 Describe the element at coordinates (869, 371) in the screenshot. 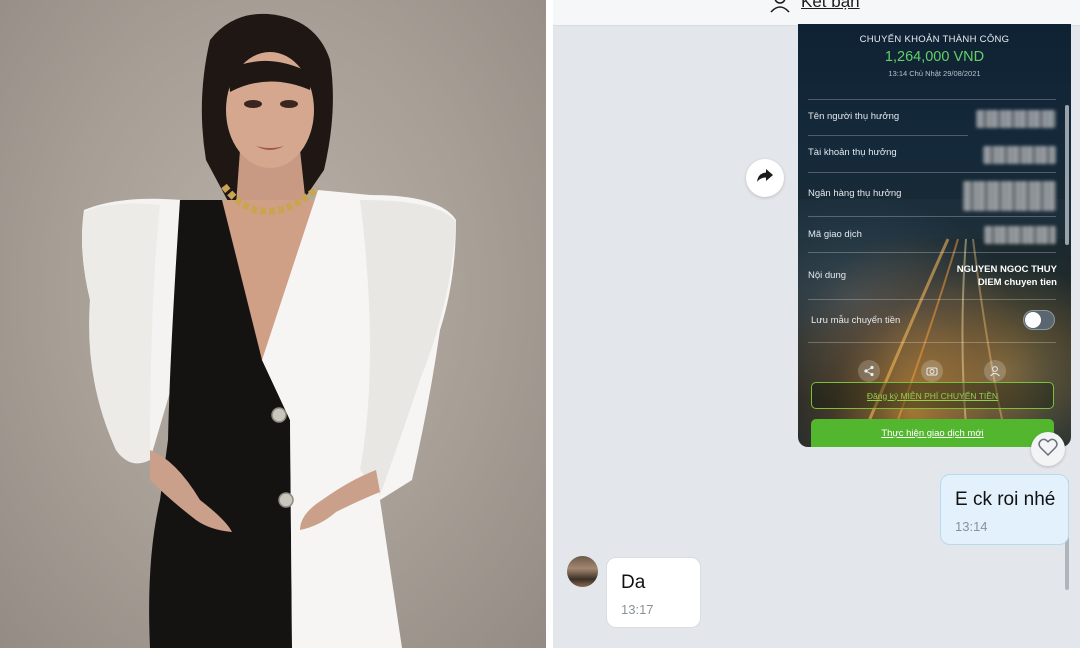

I see `share-icon` at that location.